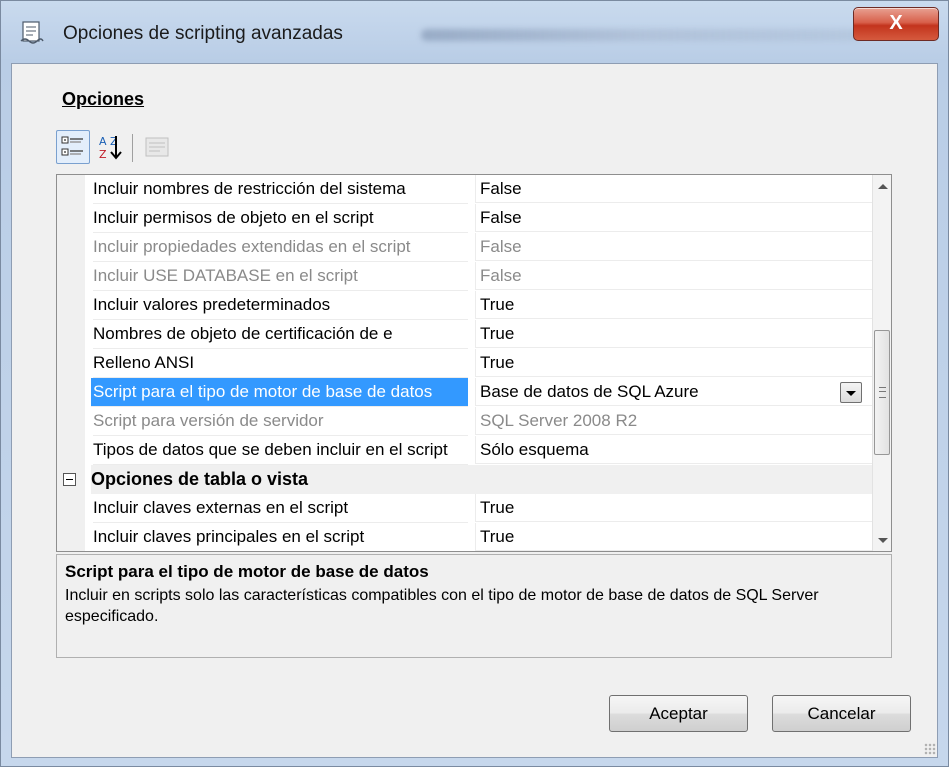  I want to click on close-icon: X, so click(896, 23).